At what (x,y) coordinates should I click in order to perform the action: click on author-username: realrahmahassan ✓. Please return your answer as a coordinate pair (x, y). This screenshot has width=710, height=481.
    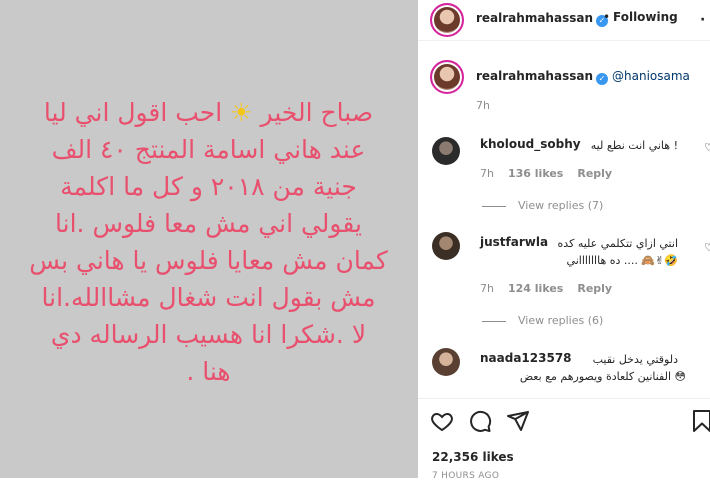
    Looking at the image, I should click on (542, 19).